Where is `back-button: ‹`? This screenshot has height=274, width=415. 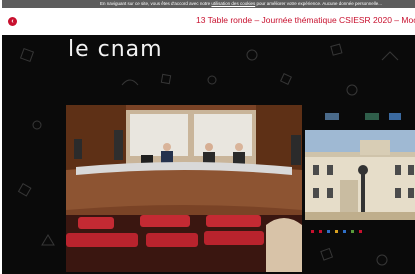
back-button: ‹ is located at coordinates (12, 21).